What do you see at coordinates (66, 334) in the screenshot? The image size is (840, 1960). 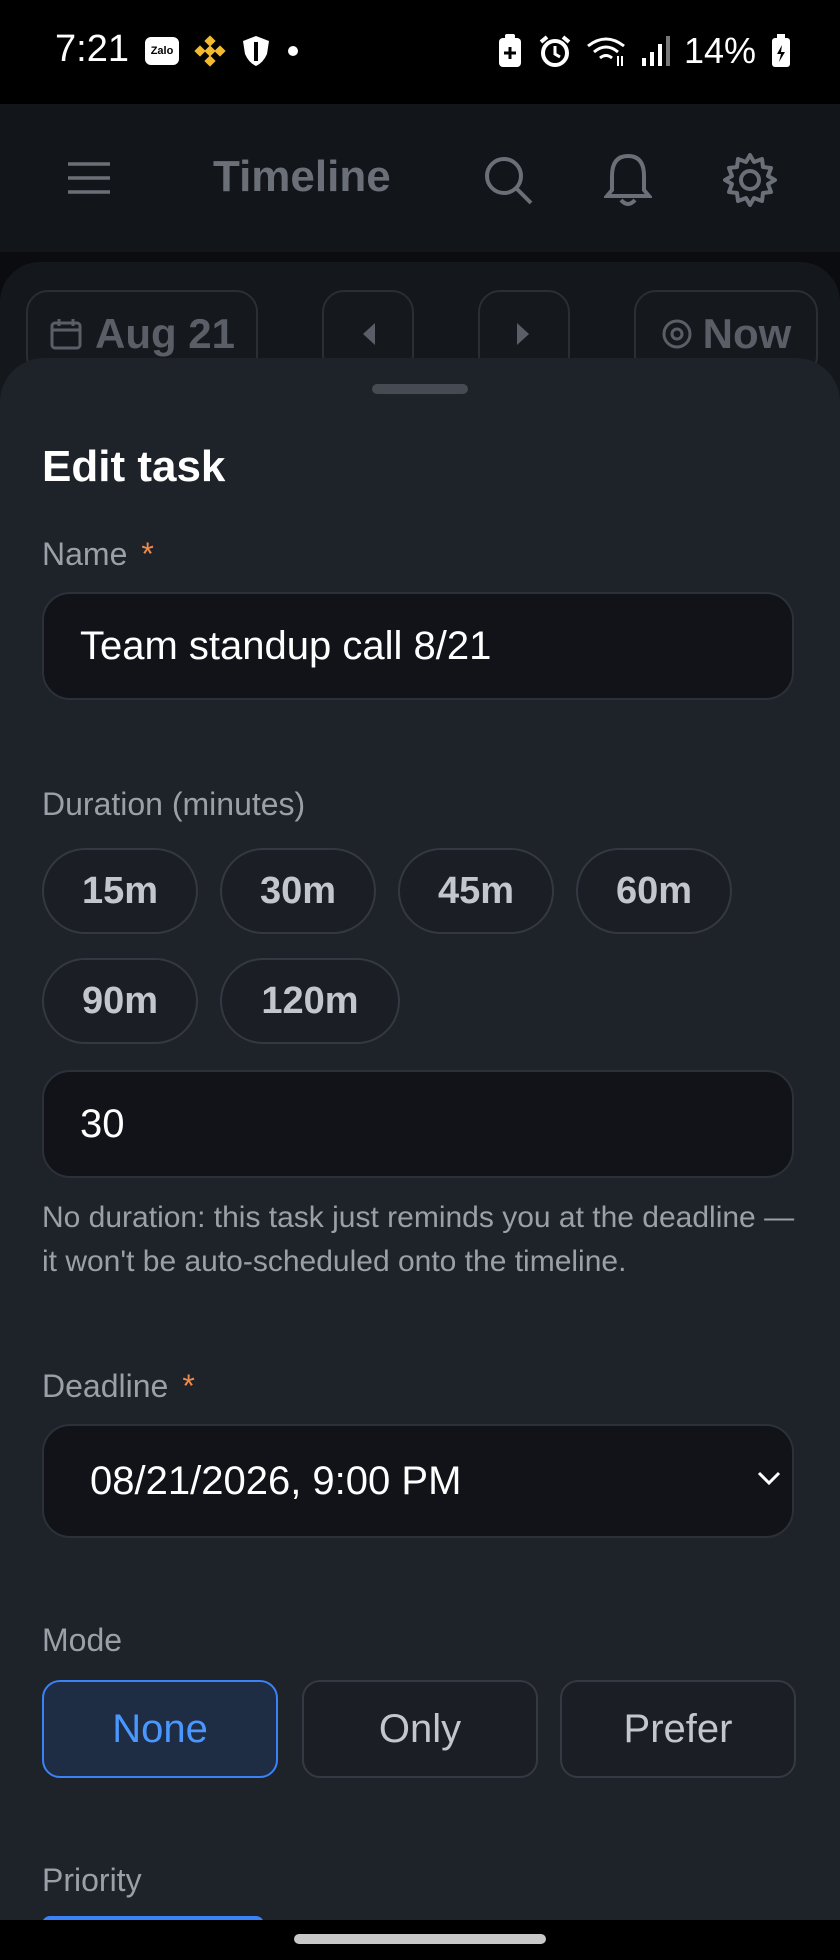 I see `calendar-icon` at bounding box center [66, 334].